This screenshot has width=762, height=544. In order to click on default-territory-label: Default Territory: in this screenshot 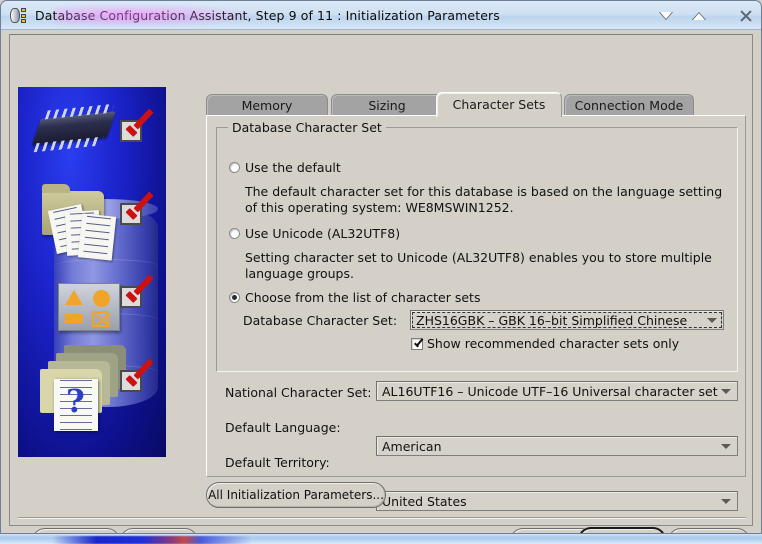, I will do `click(277, 462)`.